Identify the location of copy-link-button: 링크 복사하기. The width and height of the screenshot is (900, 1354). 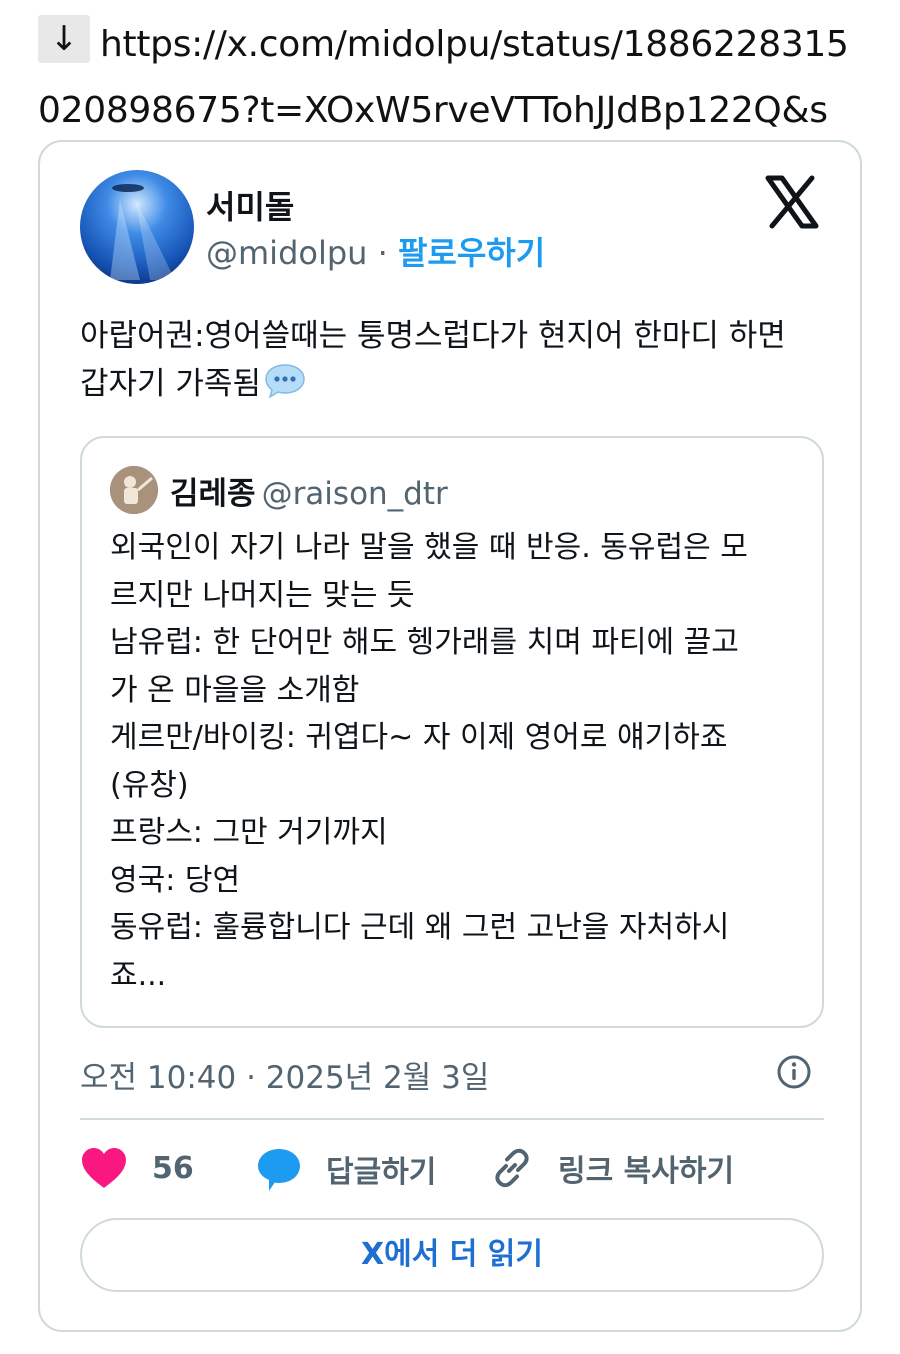
(612, 1168).